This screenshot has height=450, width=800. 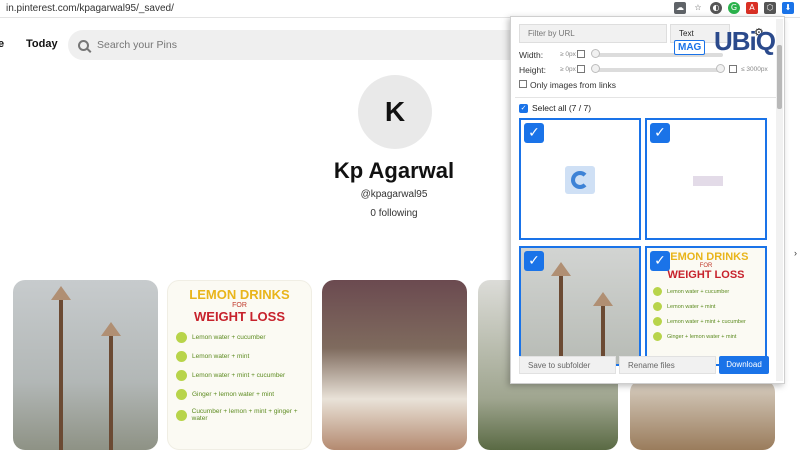 What do you see at coordinates (795, 253) in the screenshot?
I see `chevron-right-icon: ›` at bounding box center [795, 253].